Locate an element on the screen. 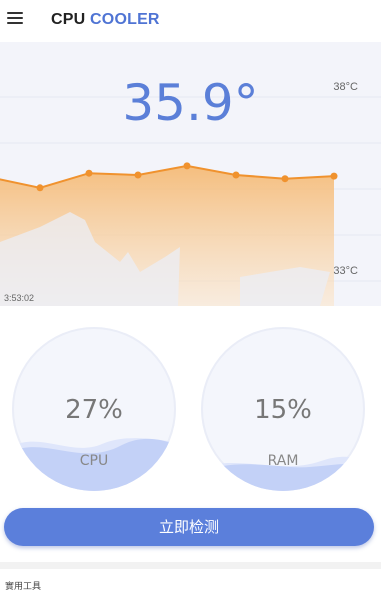  ram-percent: 15% is located at coordinates (283, 410).